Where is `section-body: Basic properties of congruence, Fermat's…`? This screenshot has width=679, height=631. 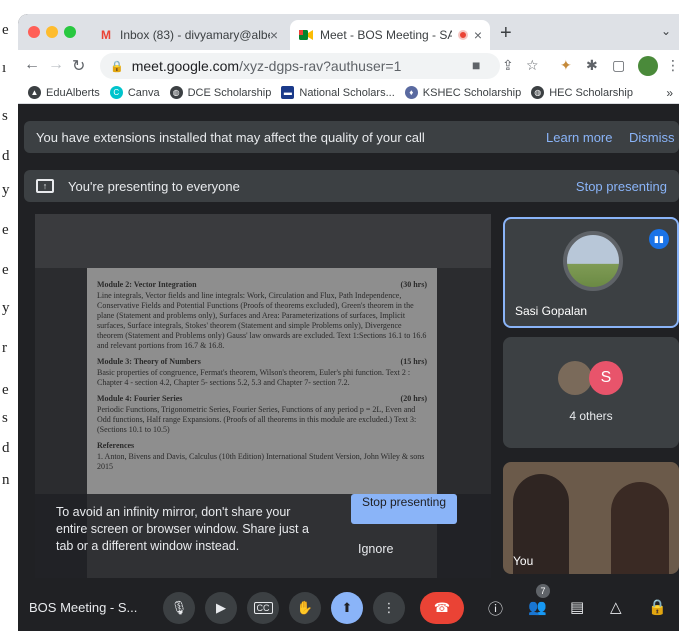 section-body: Basic properties of congruence, Fermat's… is located at coordinates (254, 377).